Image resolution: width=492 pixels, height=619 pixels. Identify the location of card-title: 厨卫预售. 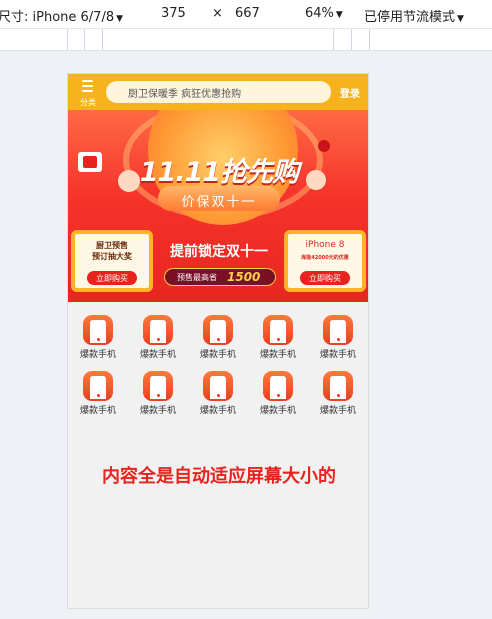
(112, 245).